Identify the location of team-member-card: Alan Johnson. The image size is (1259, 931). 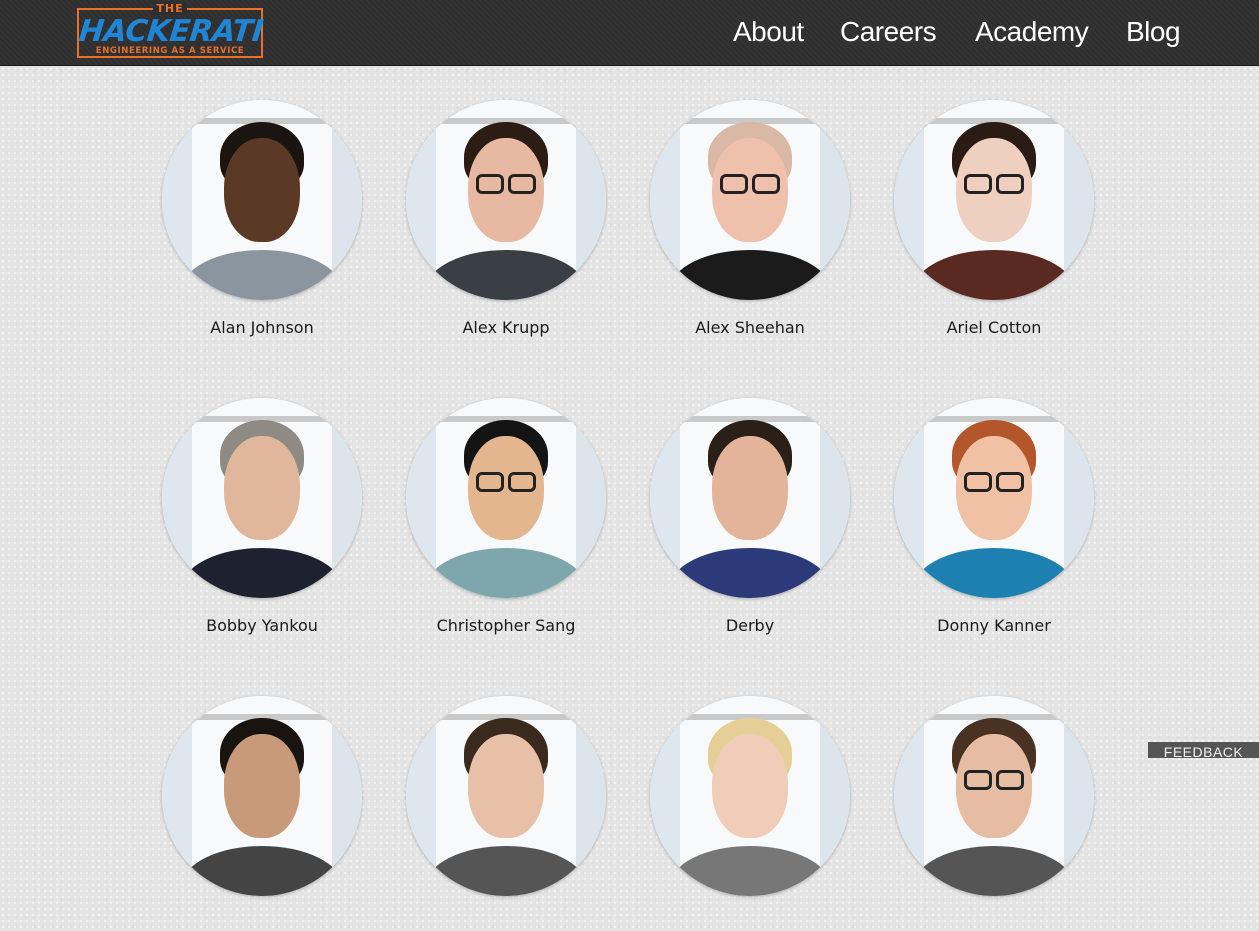
(262, 201).